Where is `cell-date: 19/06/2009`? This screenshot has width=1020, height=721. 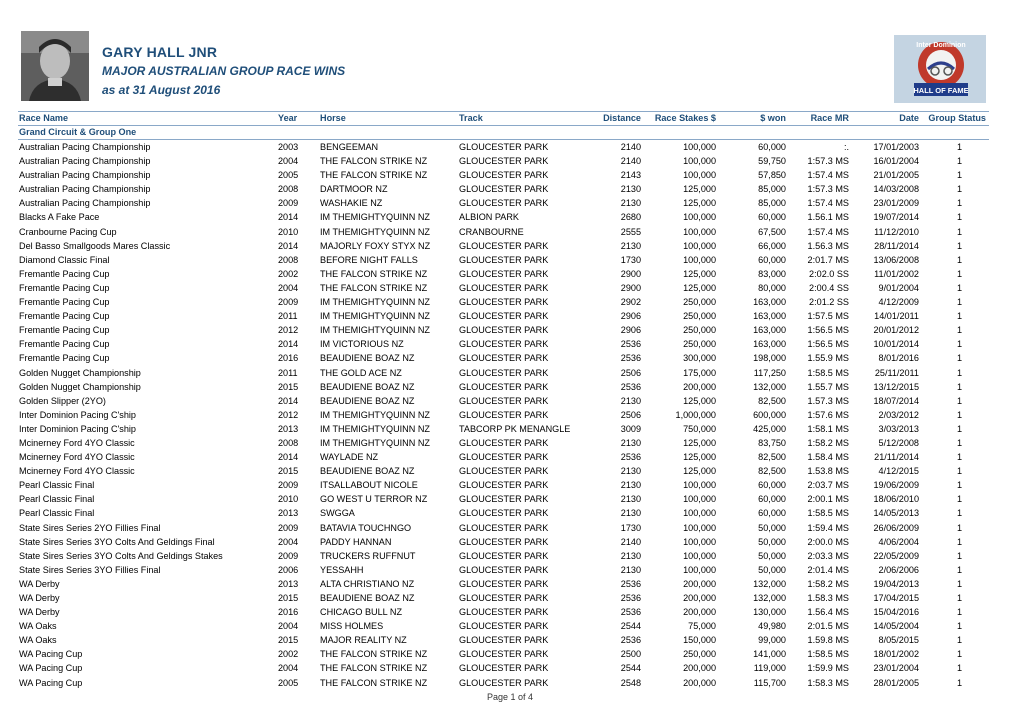
cell-date: 19/06/2009 is located at coordinates (896, 485).